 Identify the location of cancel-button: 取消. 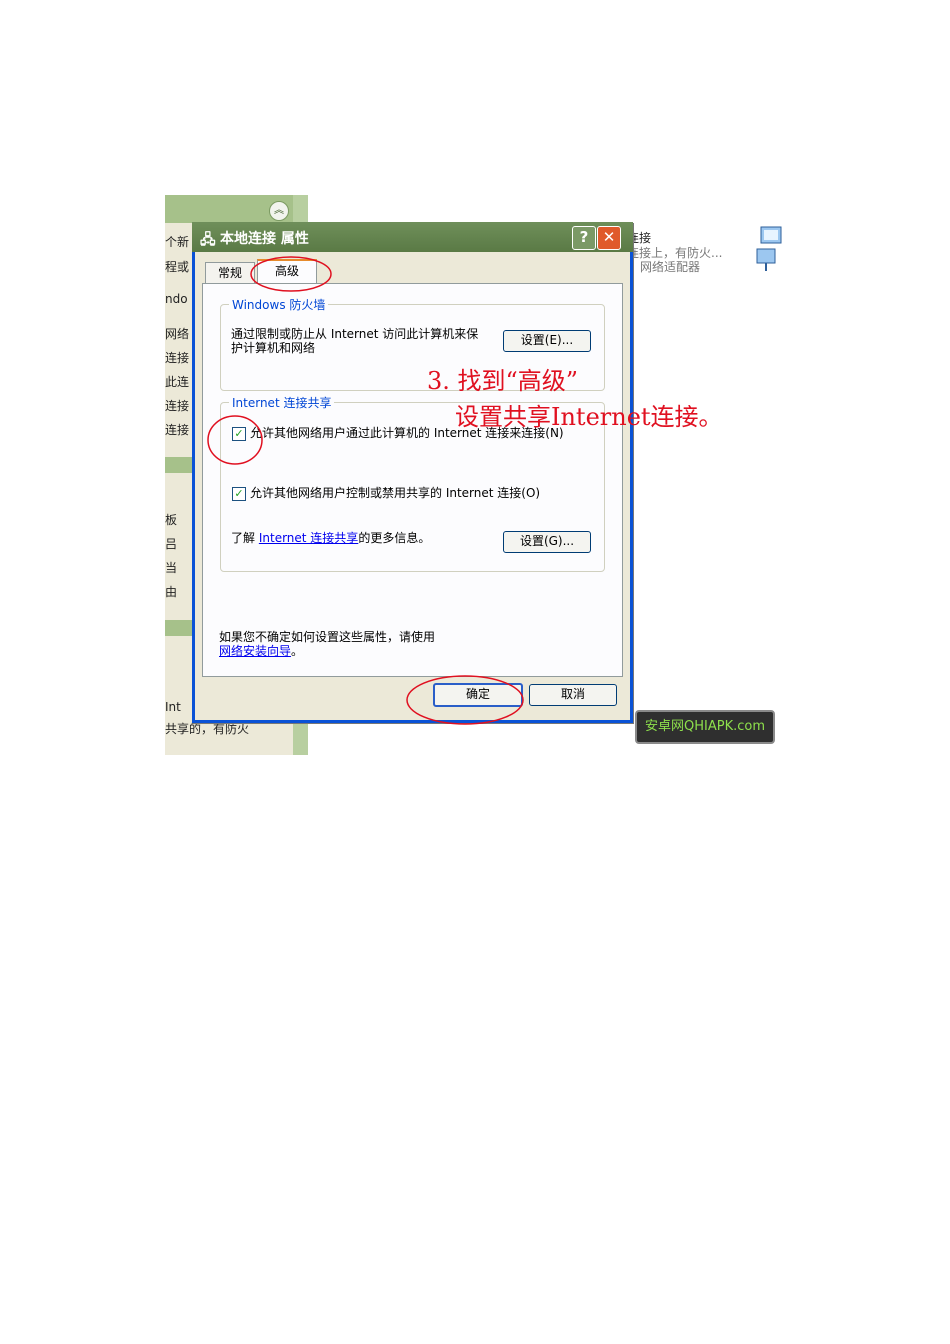
(573, 695).